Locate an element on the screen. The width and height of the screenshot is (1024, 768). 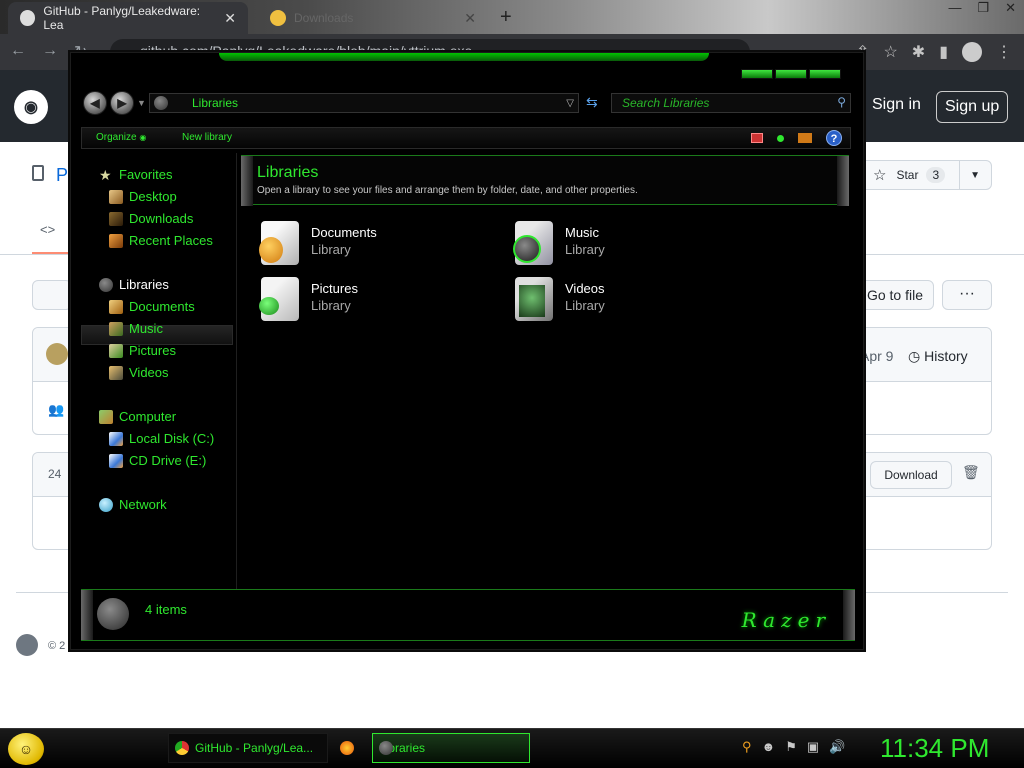
github-logo-icon: ◉ is located at coordinates (31, 107).